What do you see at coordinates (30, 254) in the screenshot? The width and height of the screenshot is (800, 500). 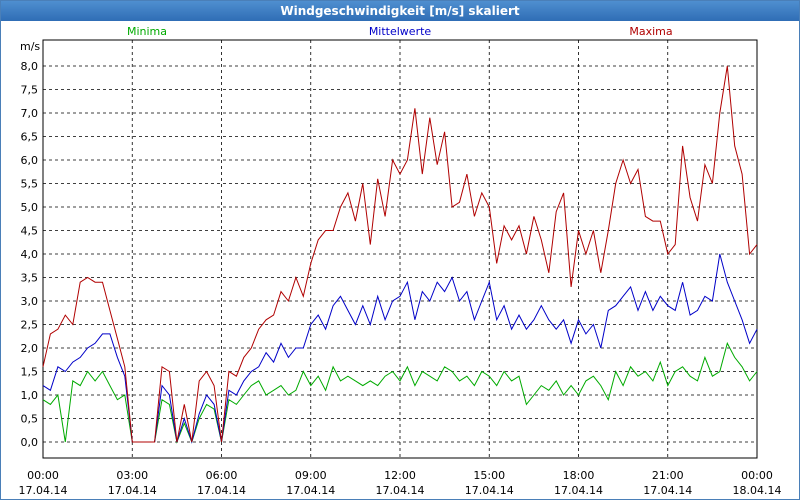 I see `y-tick-label: 4,0` at bounding box center [30, 254].